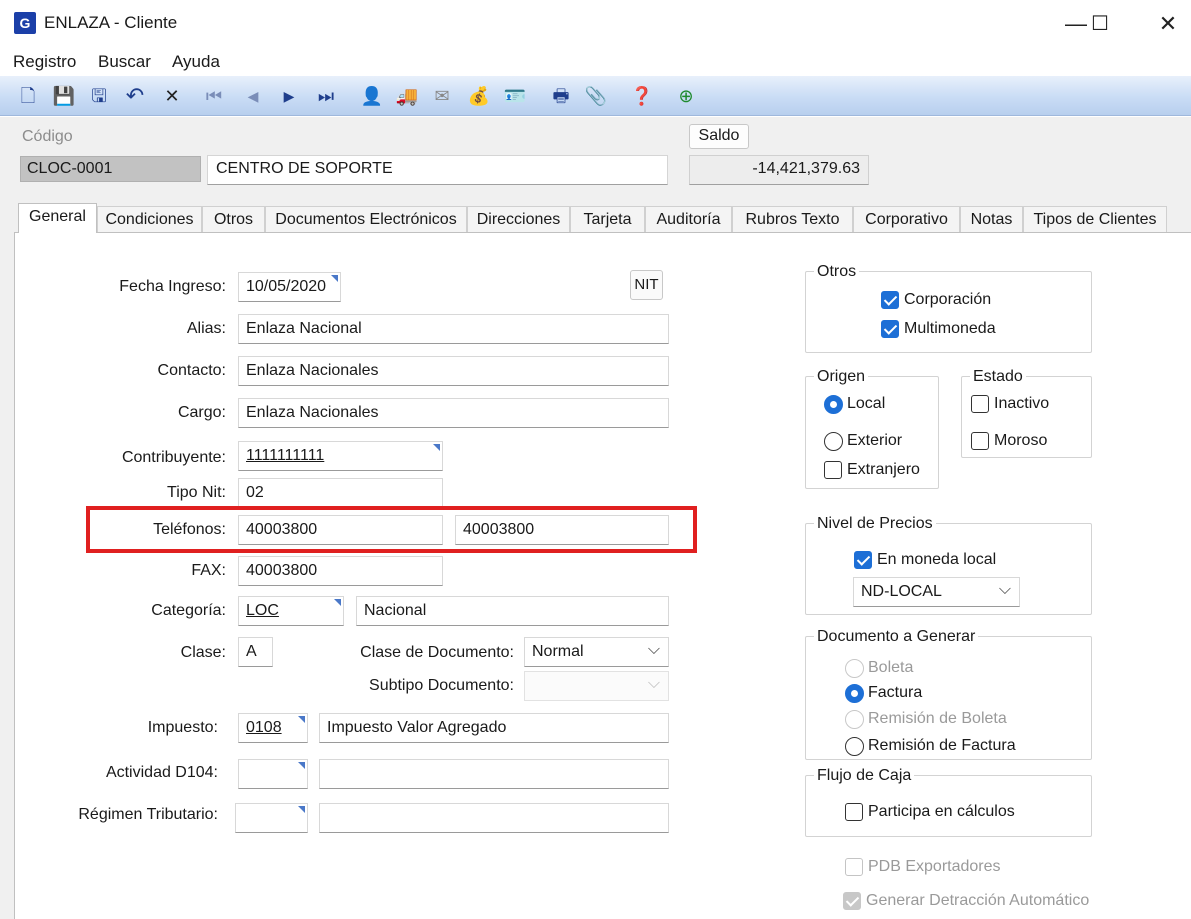 Image resolution: width=1191 pixels, height=919 pixels. Describe the element at coordinates (901, 591) in the screenshot. I see `nivel-precios-value: ND-LOCAL` at that location.